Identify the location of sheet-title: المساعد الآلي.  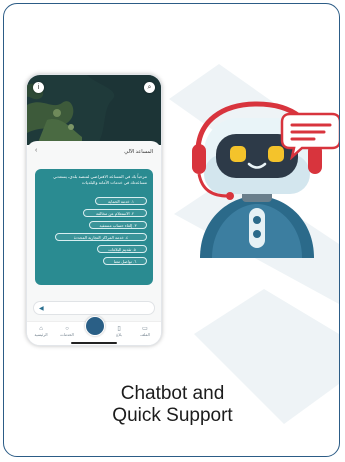
(138, 152).